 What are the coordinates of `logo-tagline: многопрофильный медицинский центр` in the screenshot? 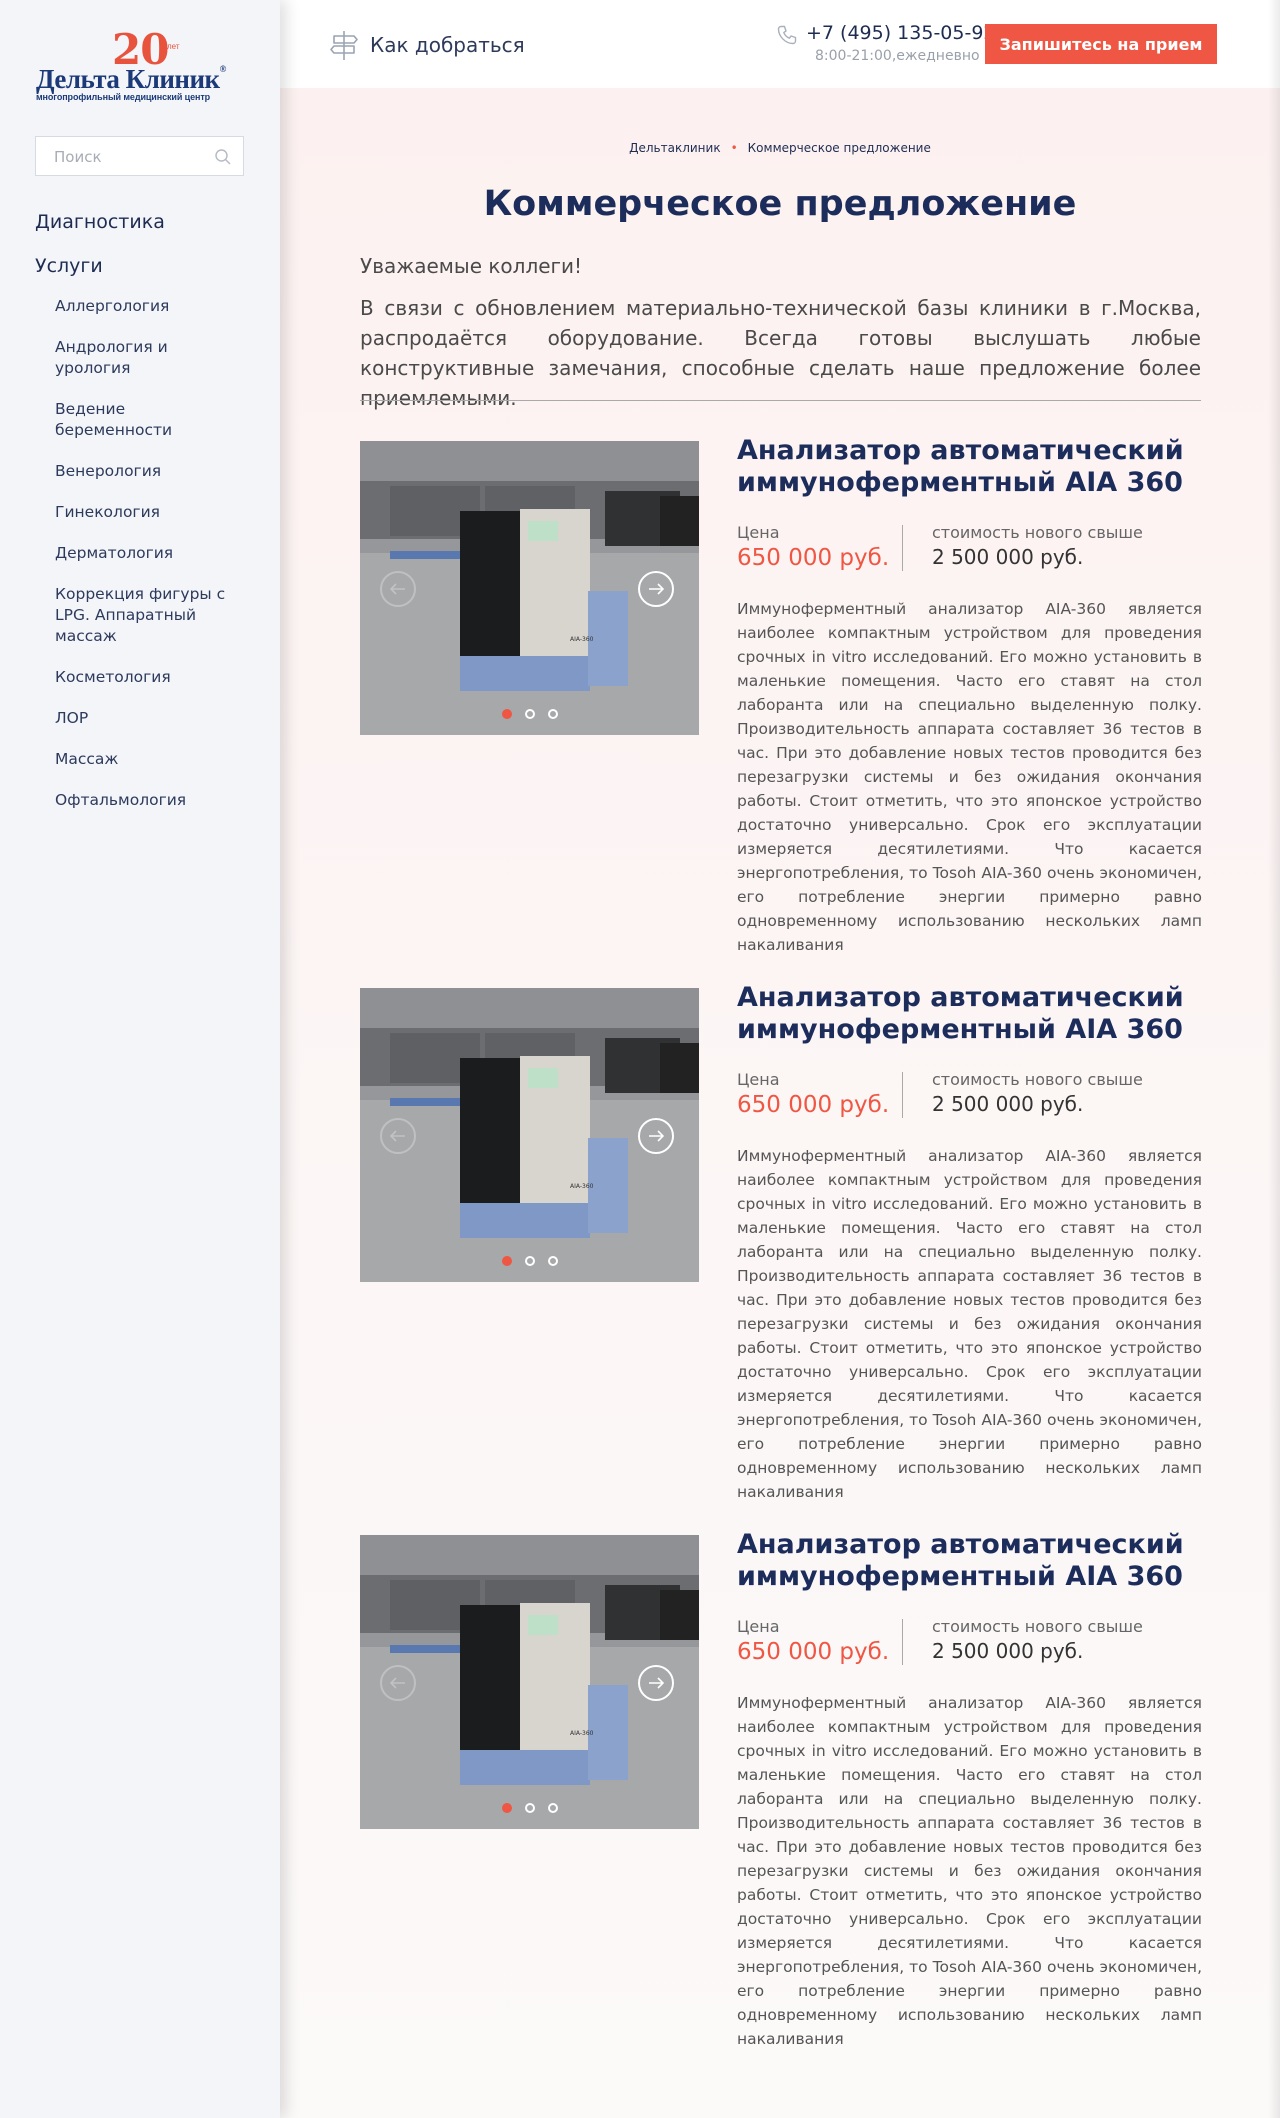 It's located at (123, 97).